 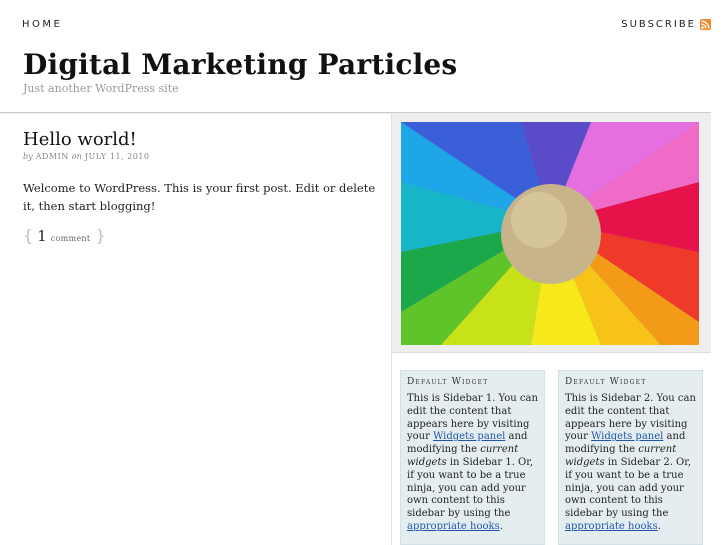 I want to click on comment-label: comment, so click(x=71, y=238).